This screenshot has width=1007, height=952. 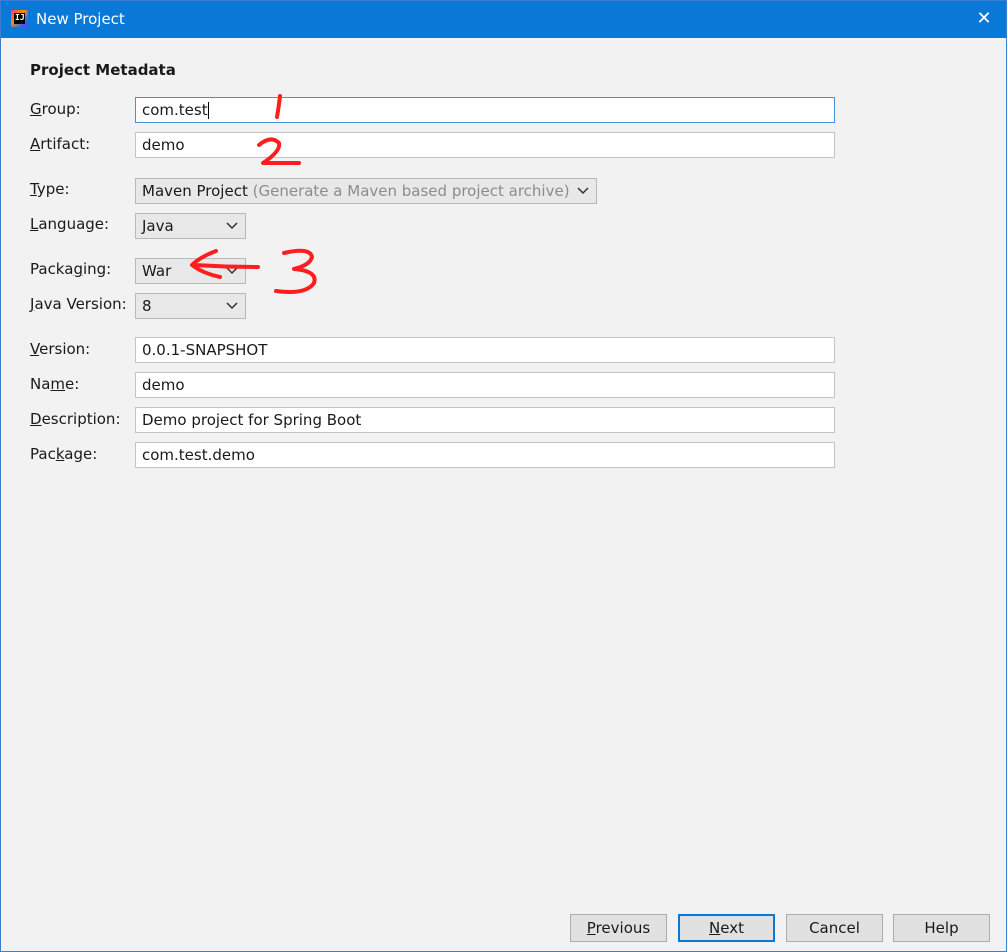 What do you see at coordinates (52, 269) in the screenshot?
I see `label-part: Packa` at bounding box center [52, 269].